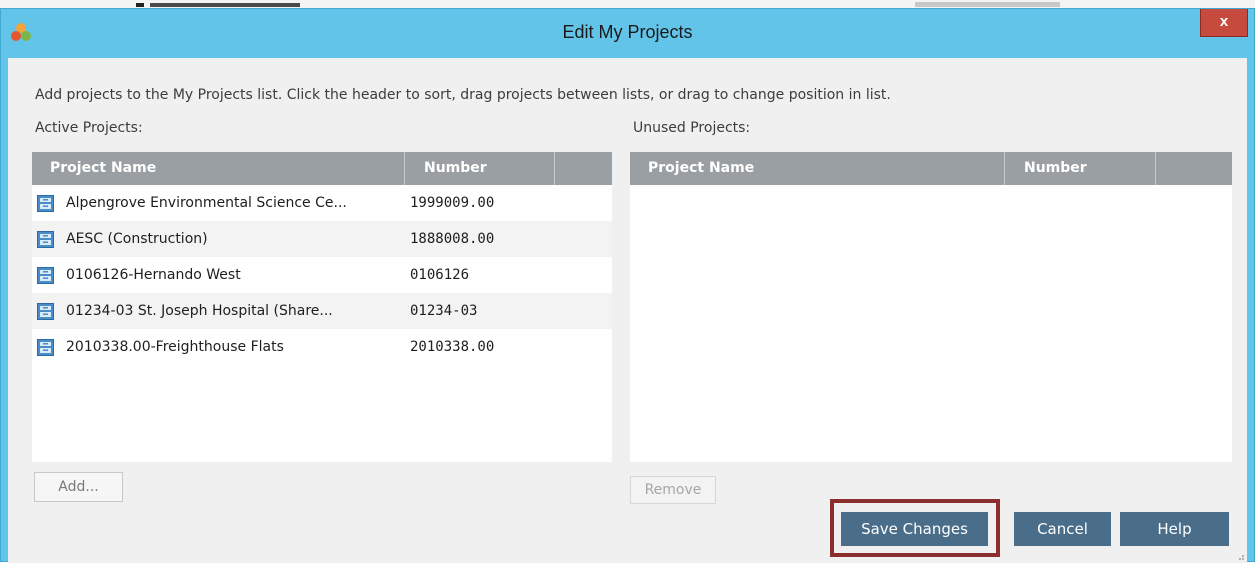  What do you see at coordinates (89, 128) in the screenshot?
I see `active-projects-label: Active Projects:` at bounding box center [89, 128].